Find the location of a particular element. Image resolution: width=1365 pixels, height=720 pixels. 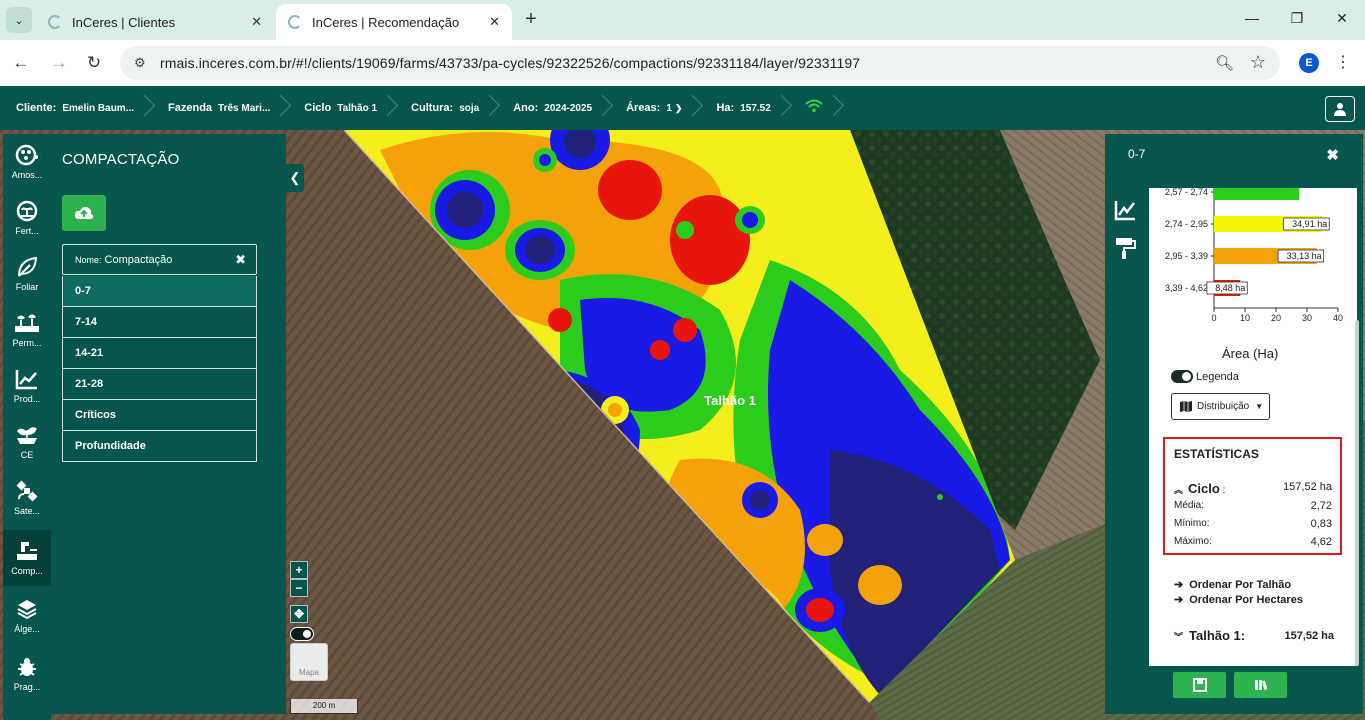

rail-item-ce: CE is located at coordinates (27, 442).